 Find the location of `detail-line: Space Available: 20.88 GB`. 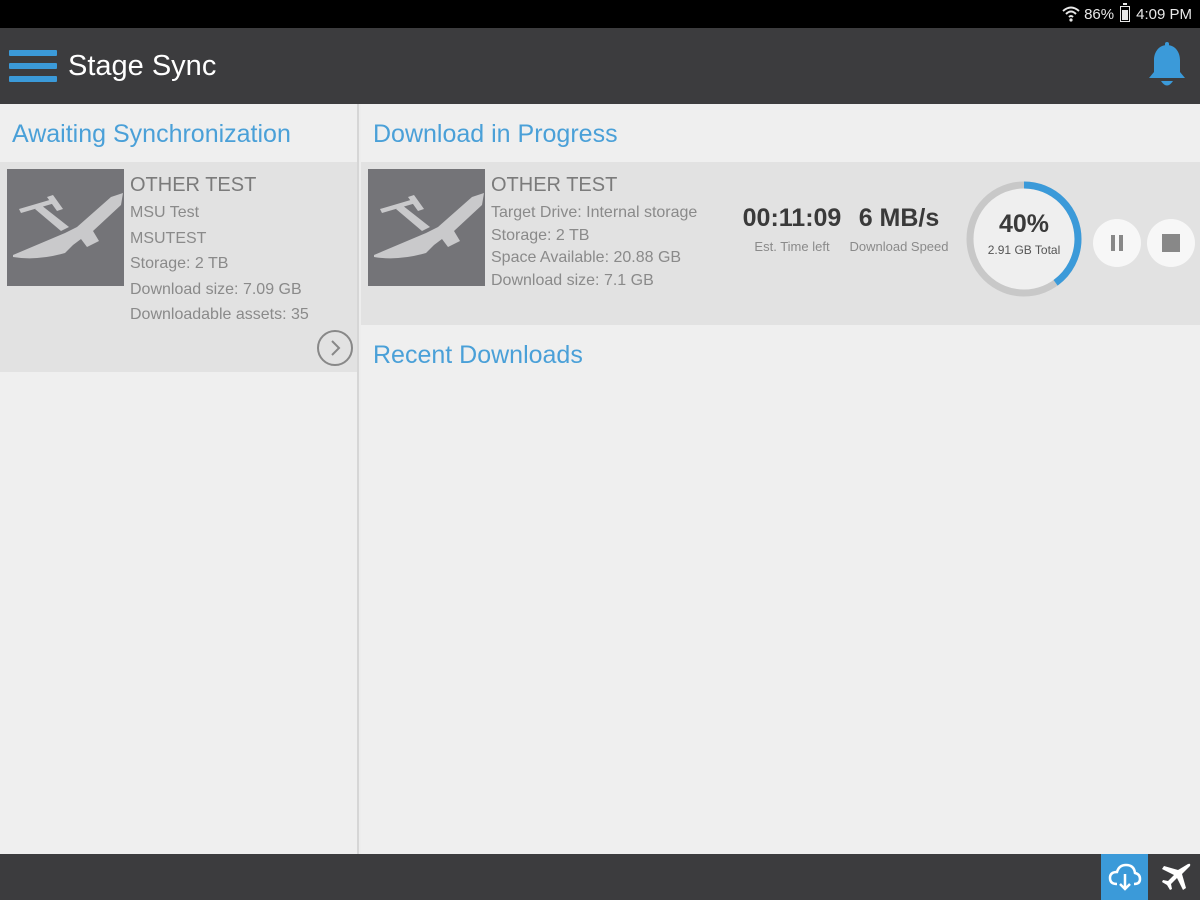

detail-line: Space Available: 20.88 GB is located at coordinates (586, 257).